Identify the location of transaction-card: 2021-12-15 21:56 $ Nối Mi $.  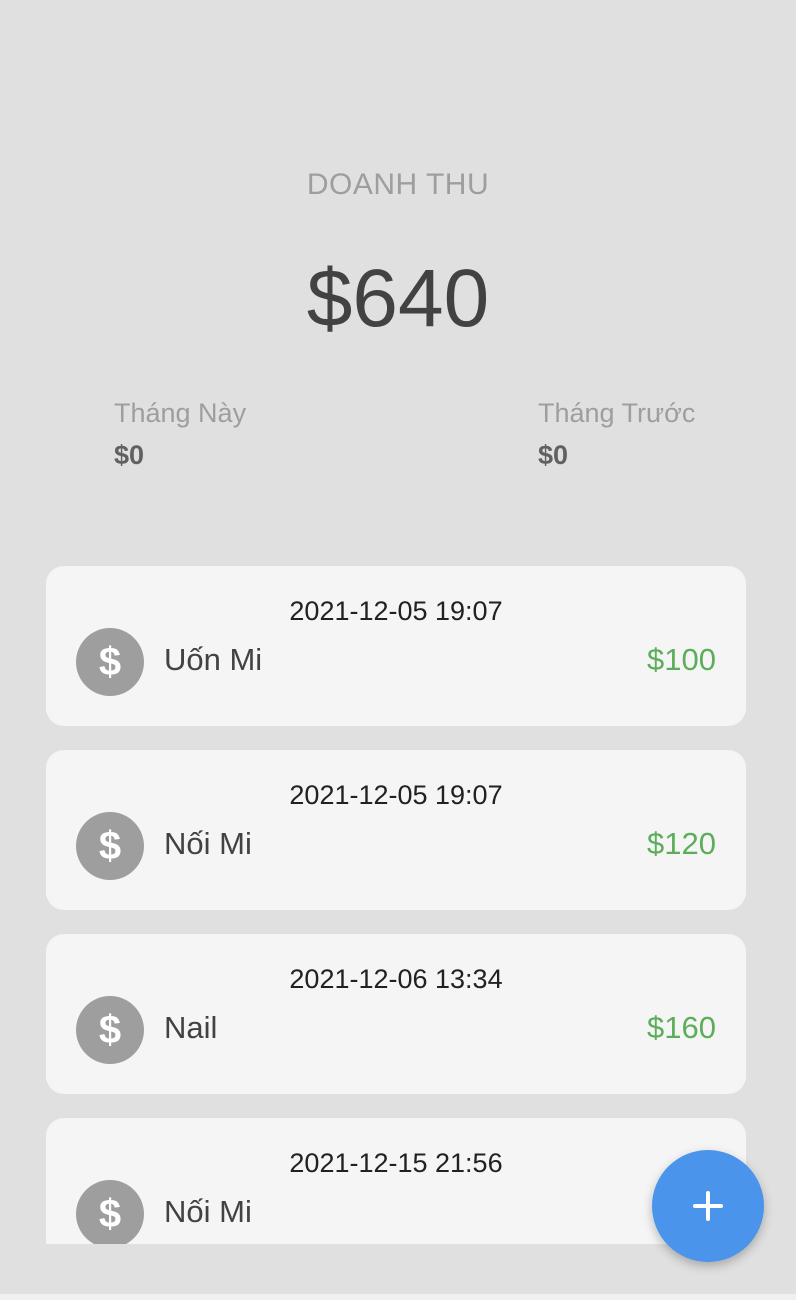
(396, 1181).